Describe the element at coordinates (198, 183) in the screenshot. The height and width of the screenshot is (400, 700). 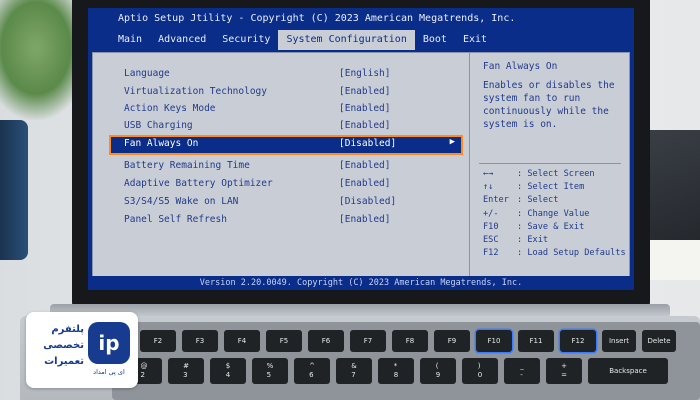
I see `setting-label: Adaptive Battery Optimizer` at that location.